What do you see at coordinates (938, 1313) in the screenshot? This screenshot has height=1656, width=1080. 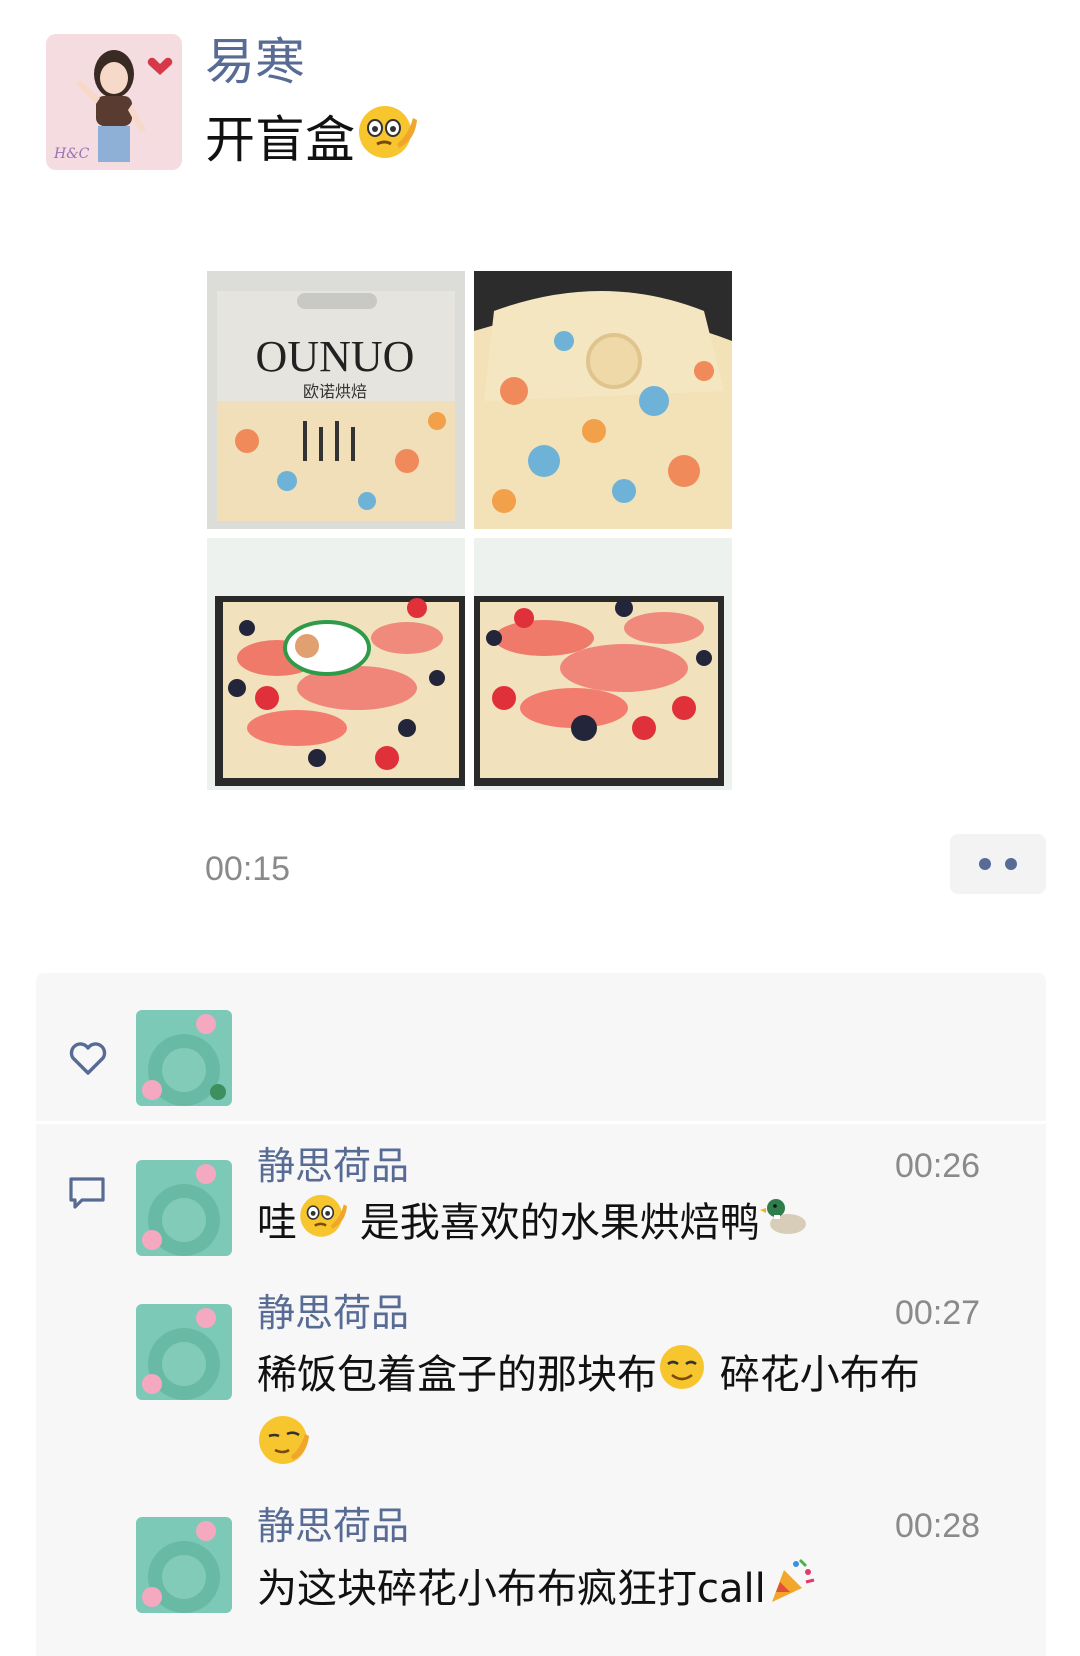 I see `comment-time: 00:27` at bounding box center [938, 1313].